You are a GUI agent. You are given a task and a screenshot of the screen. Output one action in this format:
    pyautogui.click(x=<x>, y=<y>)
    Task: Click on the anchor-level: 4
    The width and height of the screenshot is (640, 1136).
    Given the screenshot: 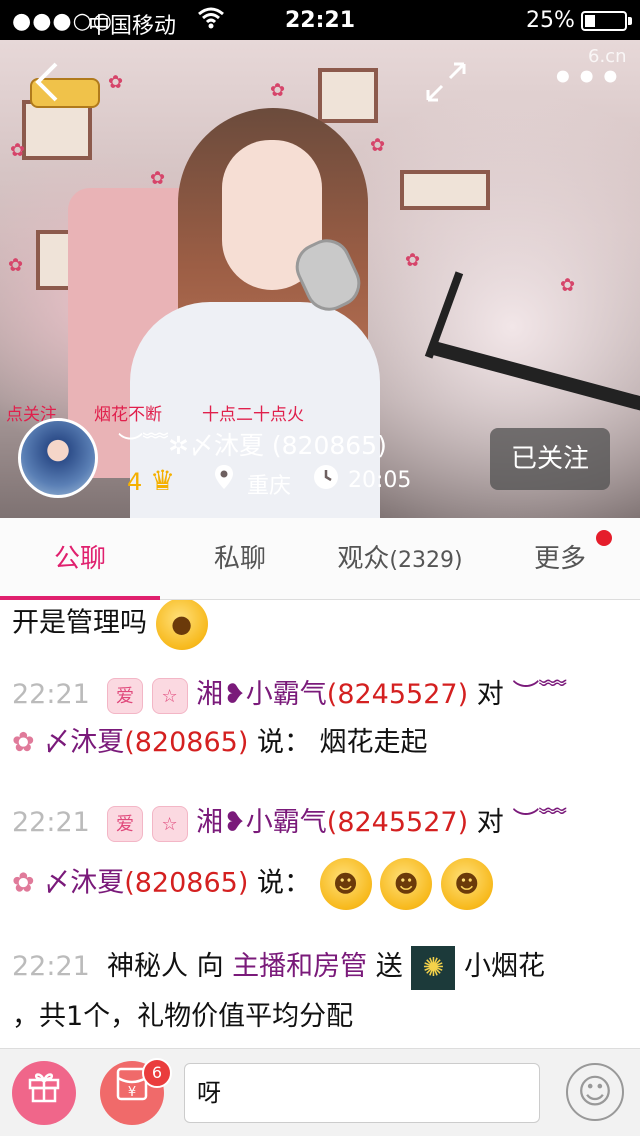 What is the action you would take?
    pyautogui.click(x=135, y=482)
    